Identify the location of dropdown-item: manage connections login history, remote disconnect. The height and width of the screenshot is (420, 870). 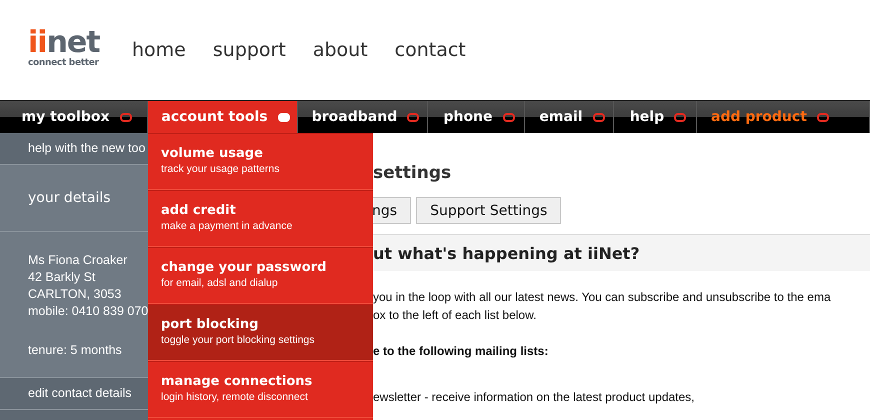
(260, 389).